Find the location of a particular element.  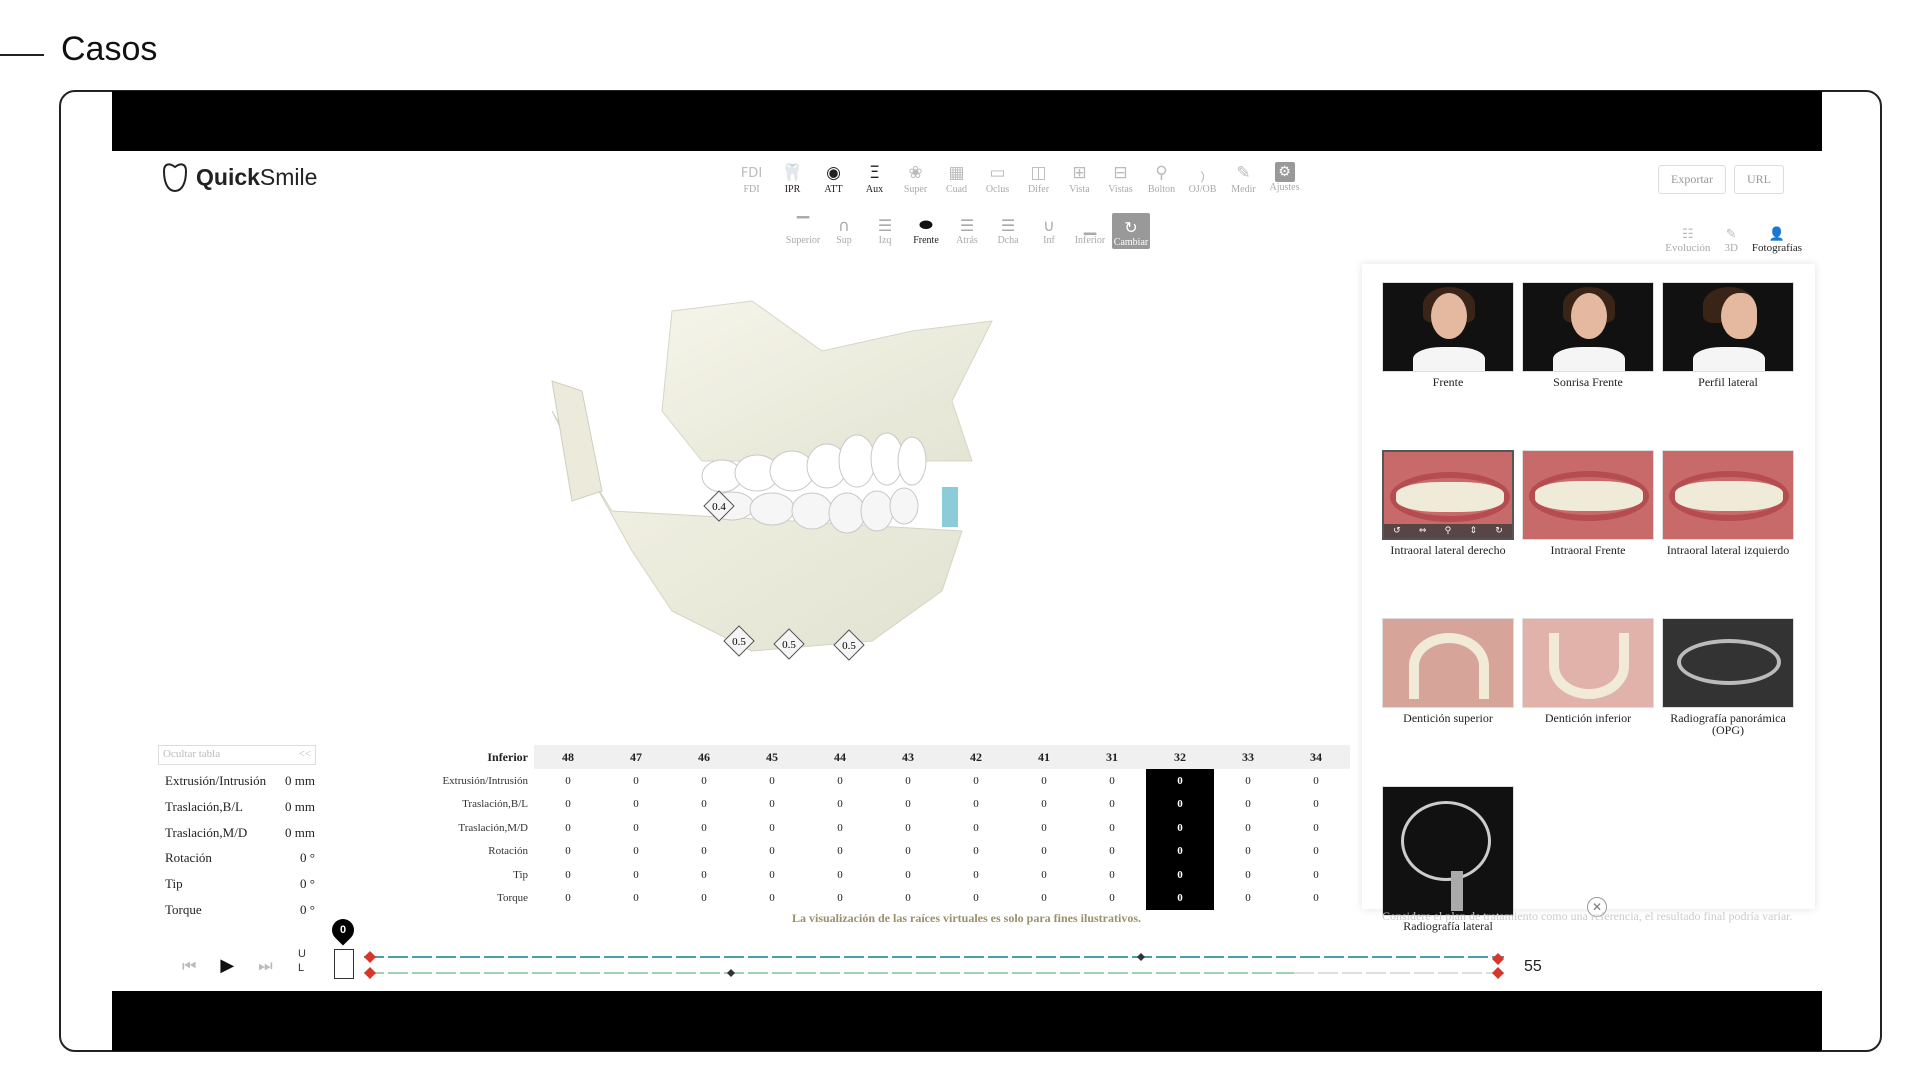

tooth-column-header: 34 is located at coordinates (1316, 757).